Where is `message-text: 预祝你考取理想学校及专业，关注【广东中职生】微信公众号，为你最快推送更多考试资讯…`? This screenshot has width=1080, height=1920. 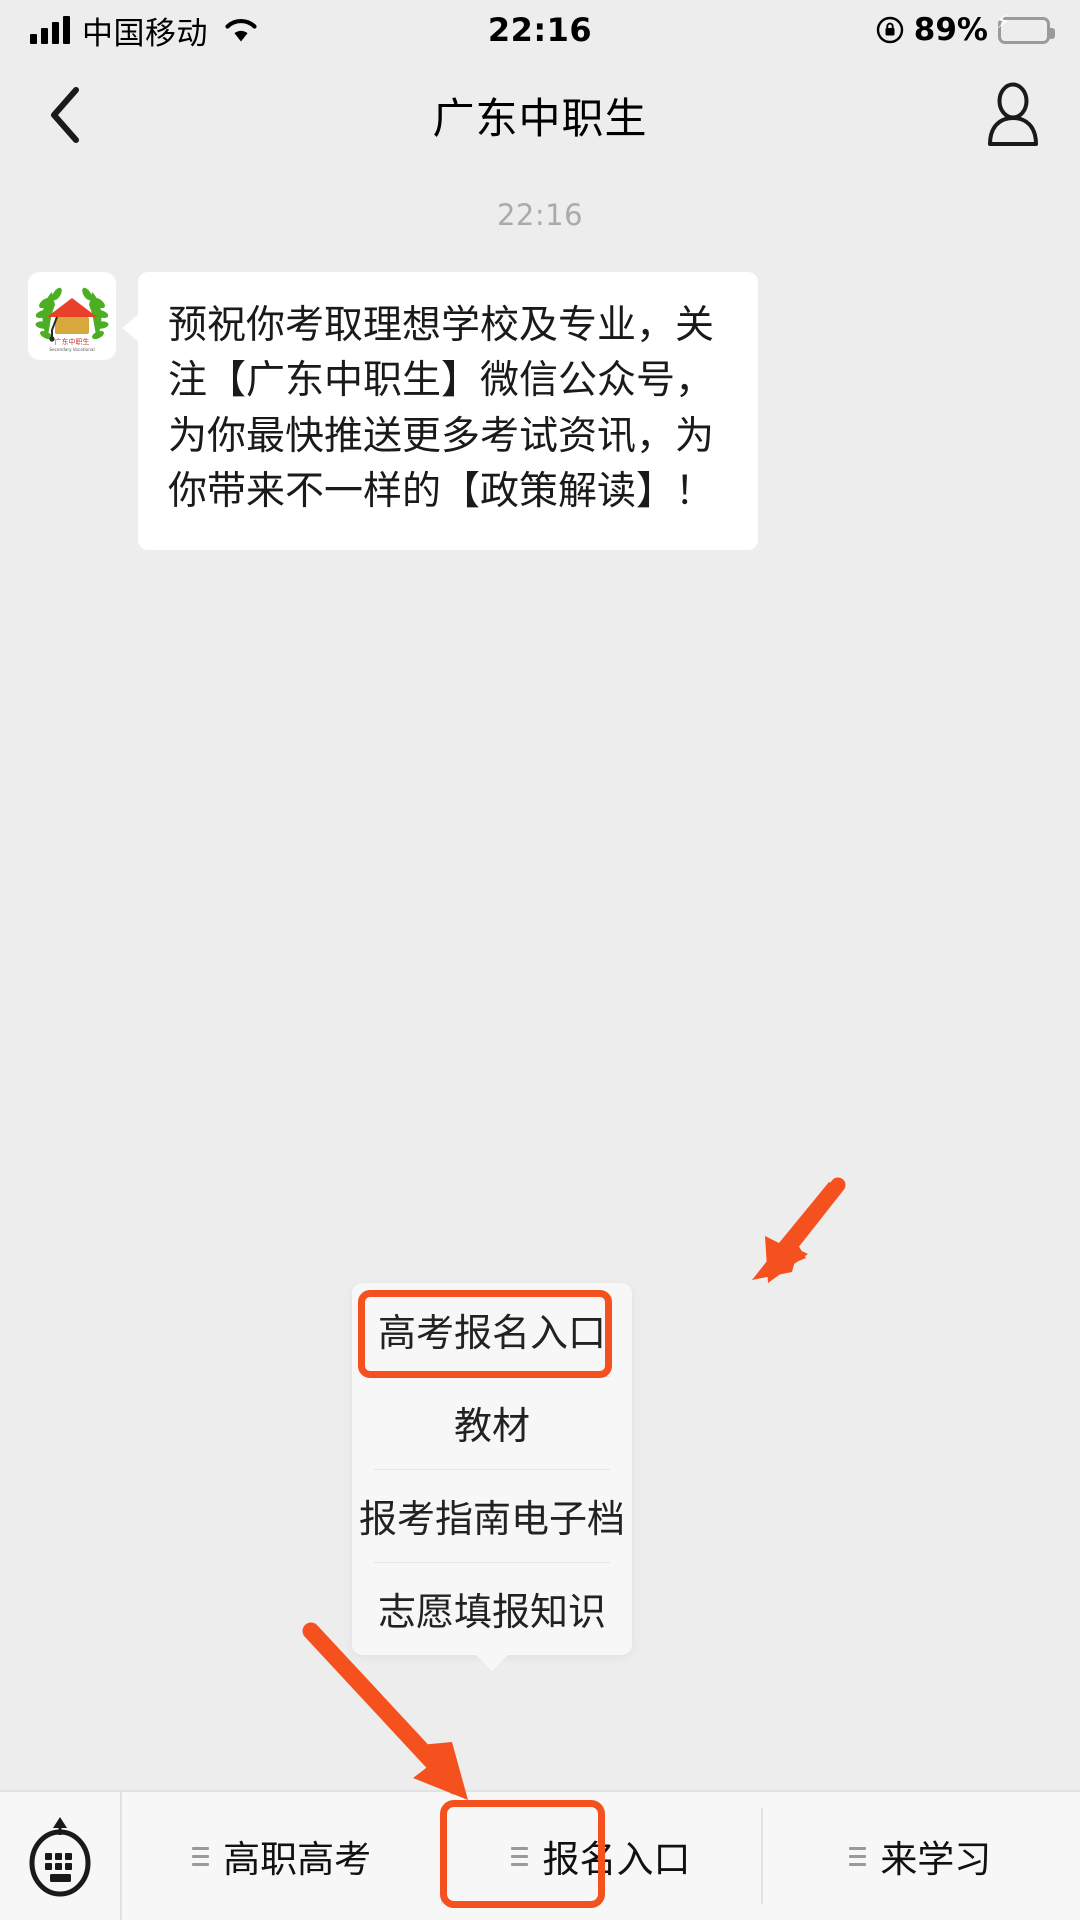
message-text: 预祝你考取理想学校及专业，关注【广东中职生】微信公众号，为你最快推送更多考试资讯… is located at coordinates (441, 409).